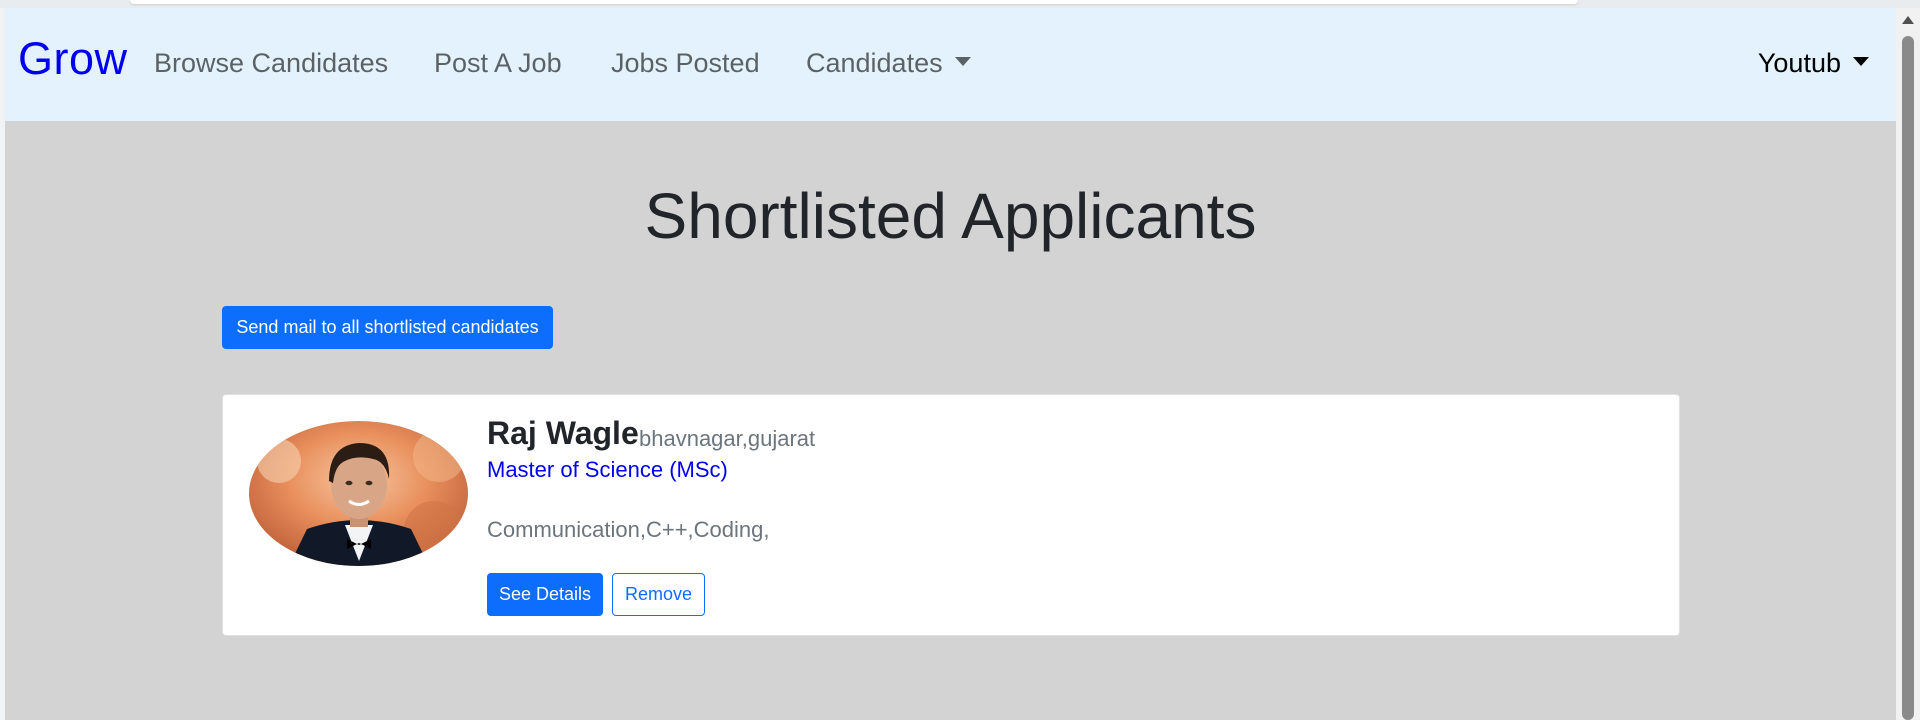 Image resolution: width=1920 pixels, height=720 pixels. What do you see at coordinates (685, 63) in the screenshot?
I see `nav-jobs-posted: Jobs Posted` at bounding box center [685, 63].